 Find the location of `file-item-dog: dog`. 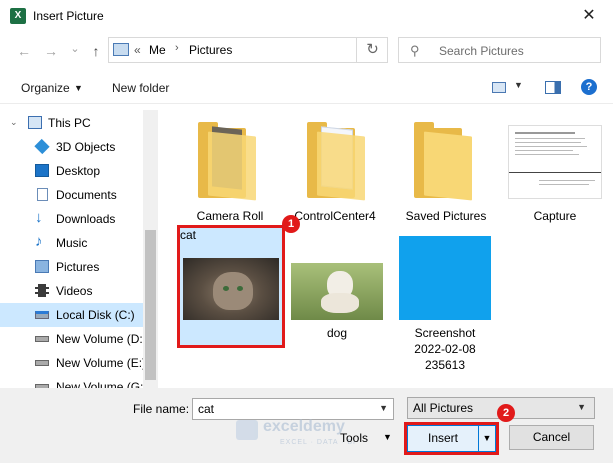

file-item-dog: dog is located at coordinates (337, 285).